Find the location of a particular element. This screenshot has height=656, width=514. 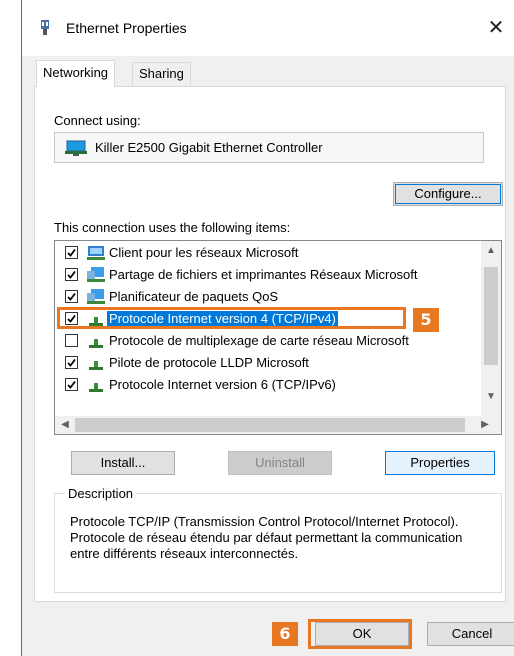

adapter-field: Killer E2500 Gigabit Ethernet Controller is located at coordinates (269, 147).